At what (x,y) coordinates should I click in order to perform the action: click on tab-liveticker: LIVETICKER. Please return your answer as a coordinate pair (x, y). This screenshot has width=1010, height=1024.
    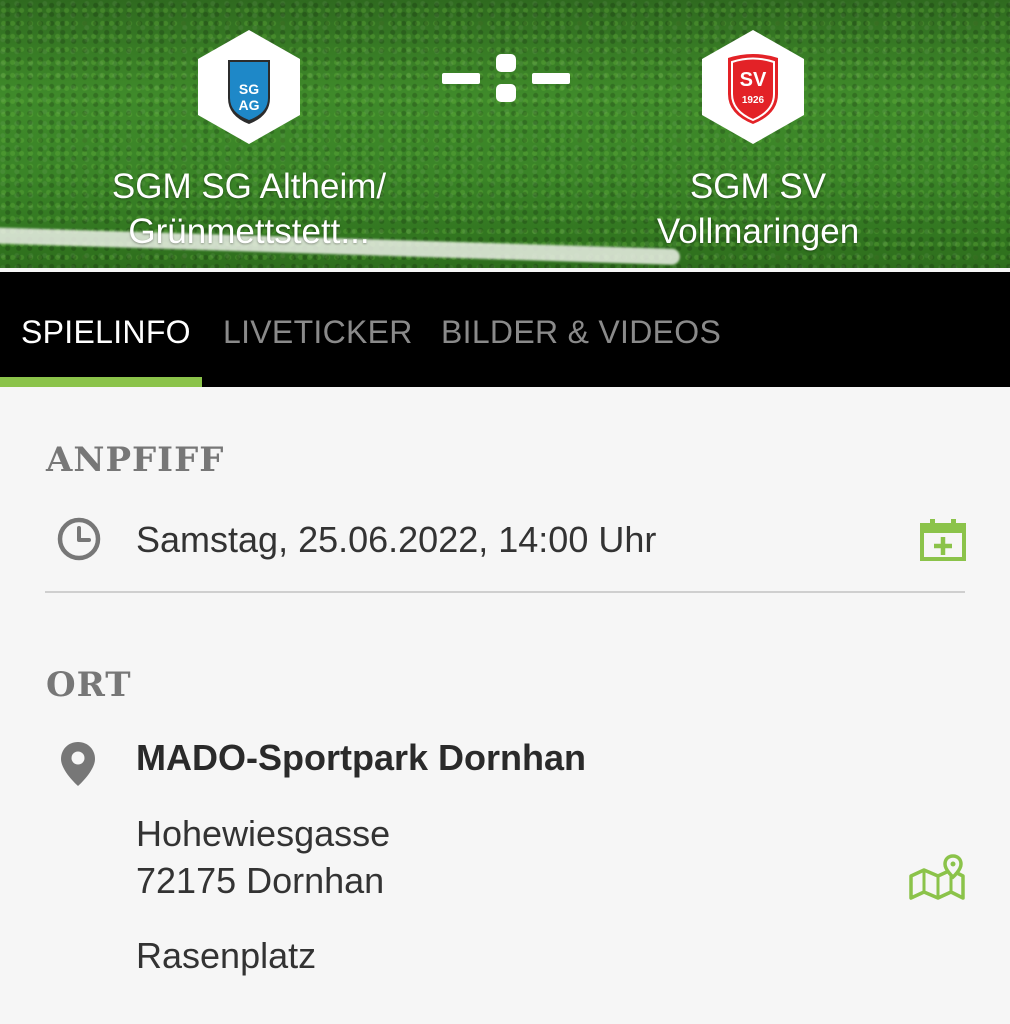
    Looking at the image, I should click on (318, 332).